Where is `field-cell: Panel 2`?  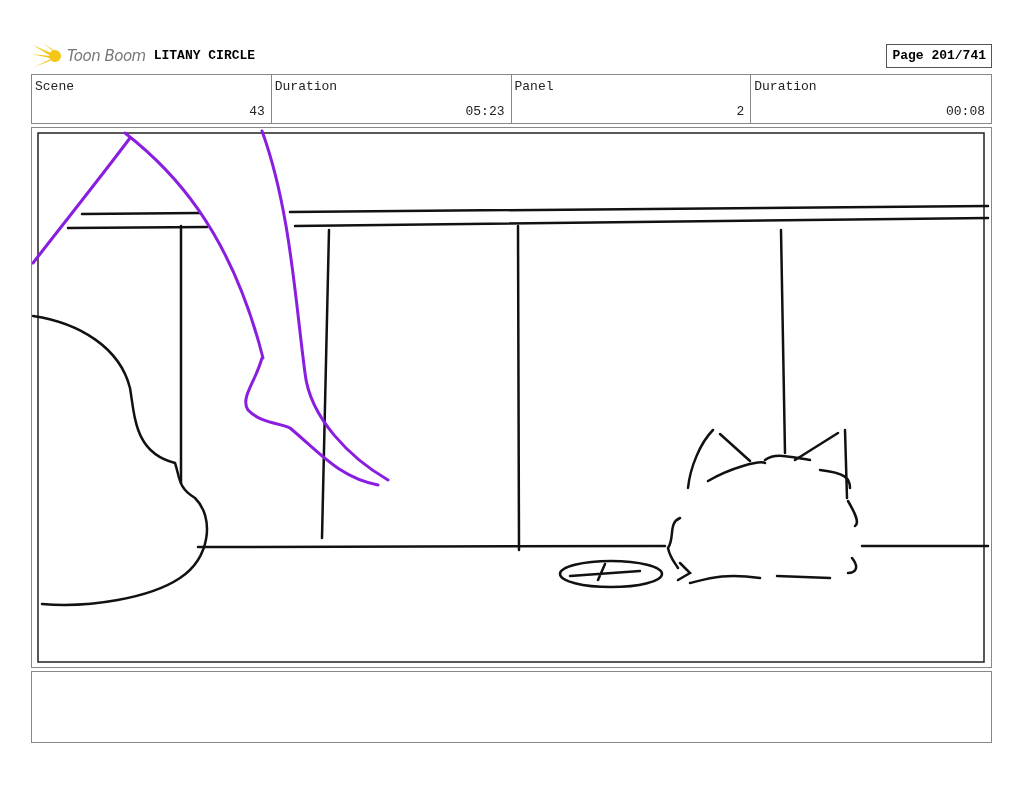 field-cell: Panel 2 is located at coordinates (631, 99).